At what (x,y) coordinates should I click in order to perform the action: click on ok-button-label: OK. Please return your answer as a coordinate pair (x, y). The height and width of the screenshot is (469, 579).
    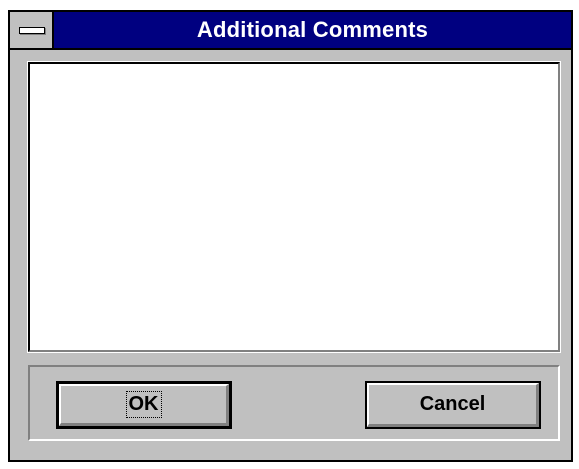
    Looking at the image, I should click on (143, 404).